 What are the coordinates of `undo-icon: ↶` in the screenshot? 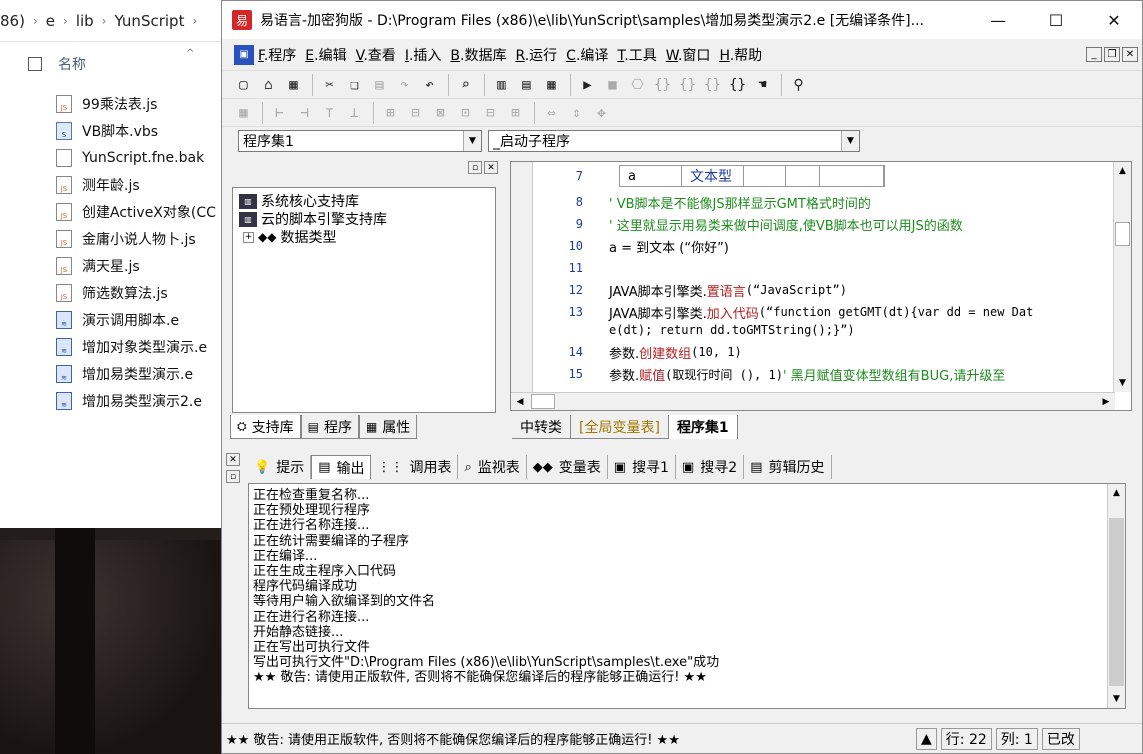 It's located at (429, 85).